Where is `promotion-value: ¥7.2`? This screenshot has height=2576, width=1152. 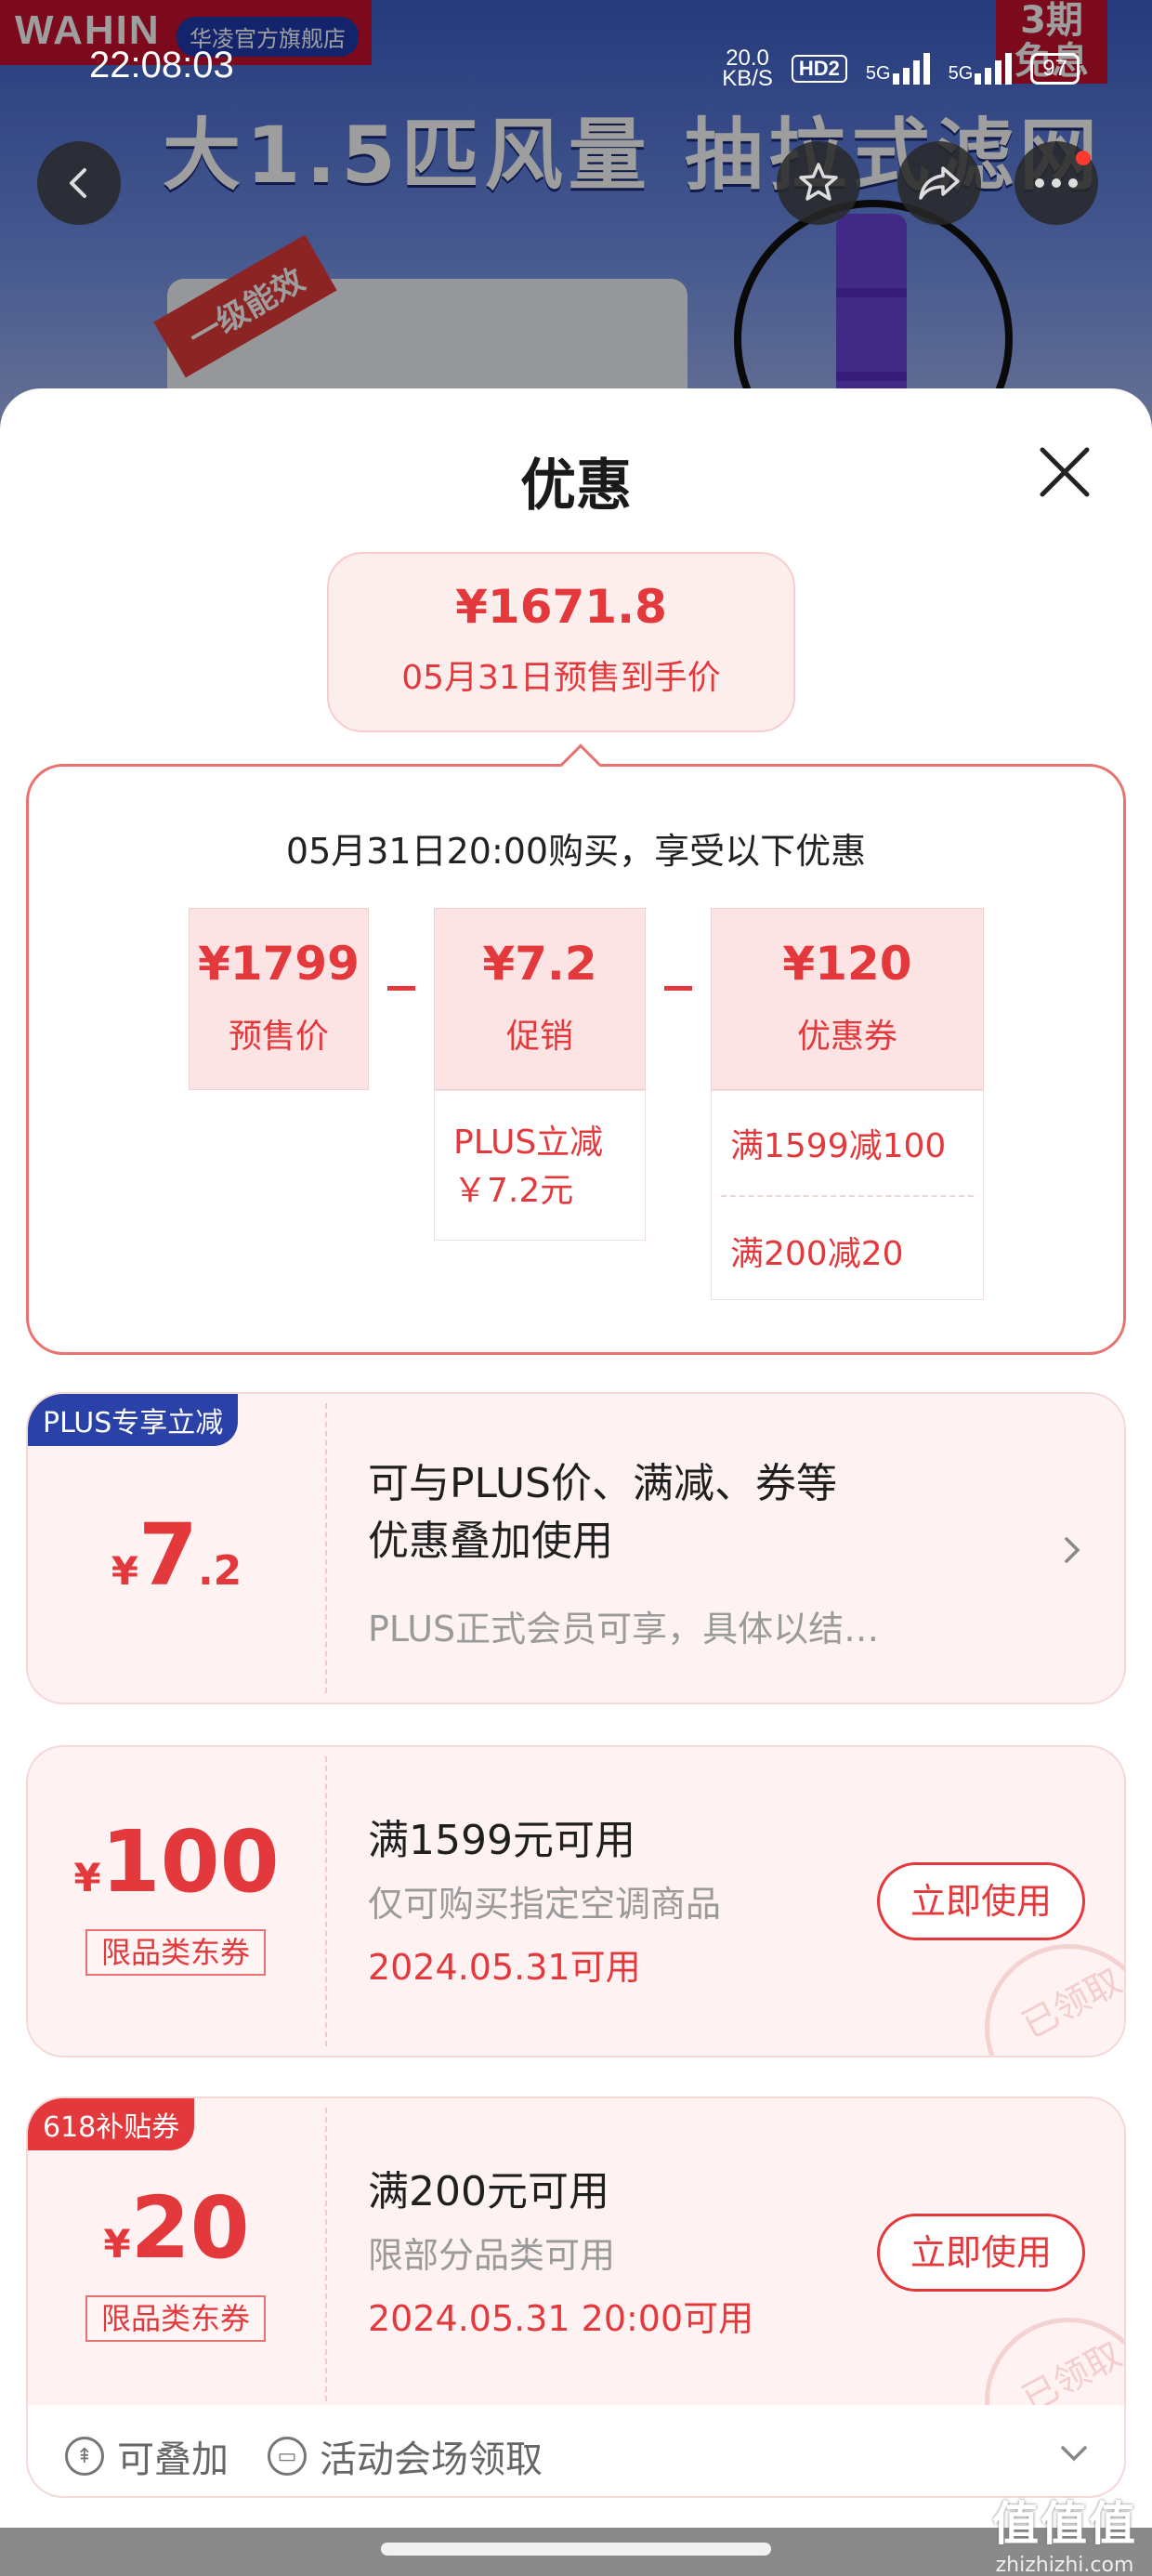
promotion-value: ¥7.2 is located at coordinates (539, 964).